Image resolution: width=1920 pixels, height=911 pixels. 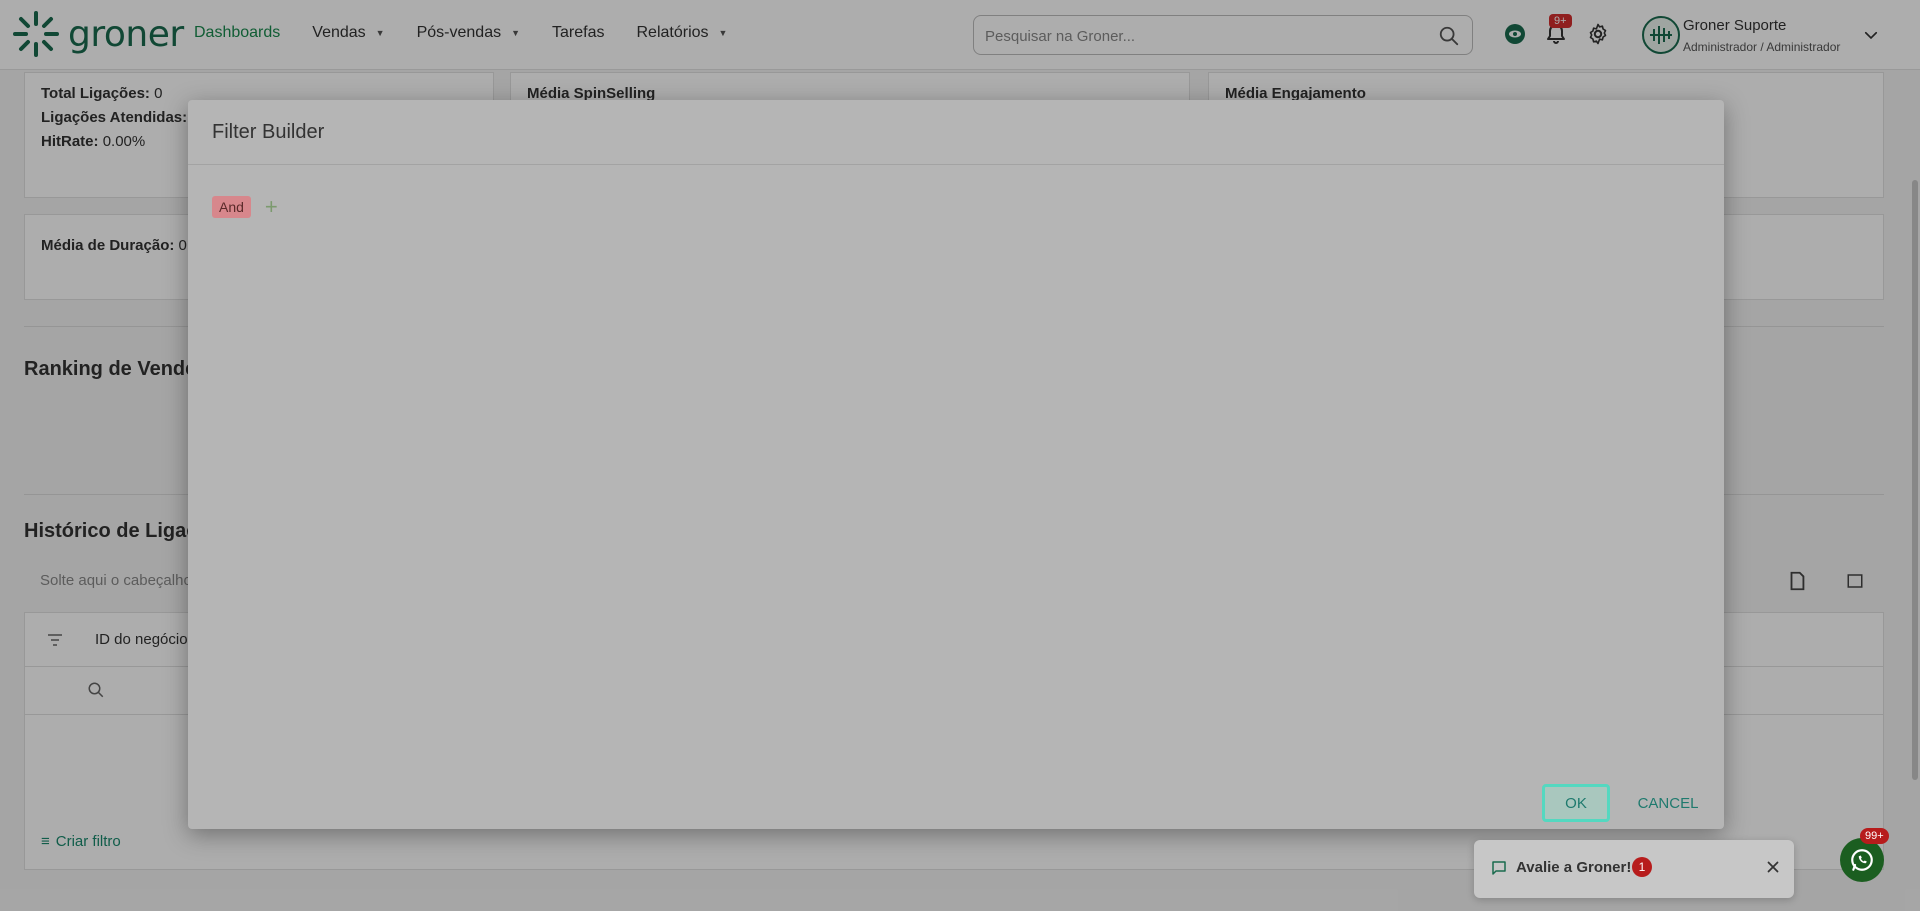 I want to click on group-operator-button: And, so click(x=231, y=207).